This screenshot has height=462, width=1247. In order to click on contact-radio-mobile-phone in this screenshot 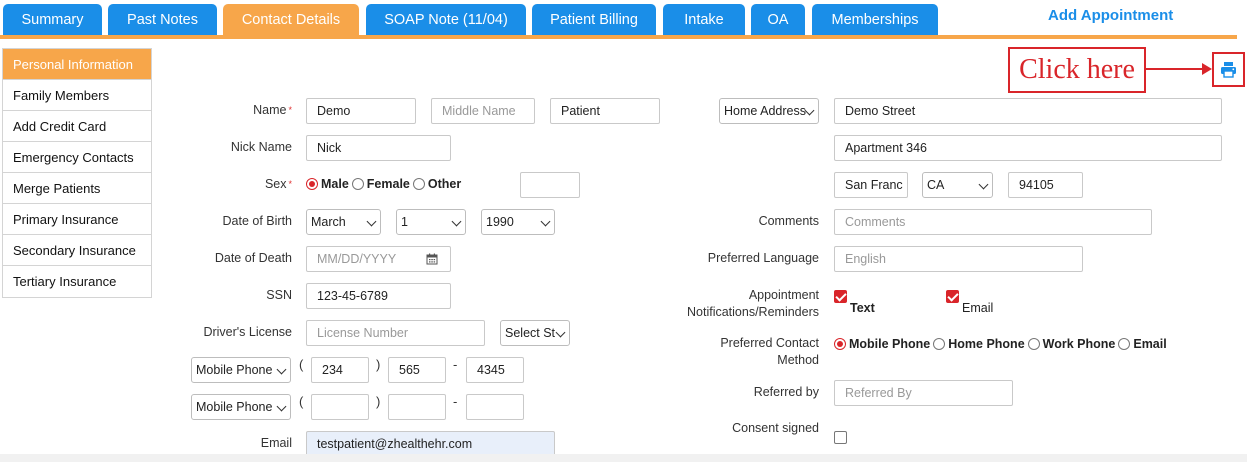, I will do `click(840, 344)`.